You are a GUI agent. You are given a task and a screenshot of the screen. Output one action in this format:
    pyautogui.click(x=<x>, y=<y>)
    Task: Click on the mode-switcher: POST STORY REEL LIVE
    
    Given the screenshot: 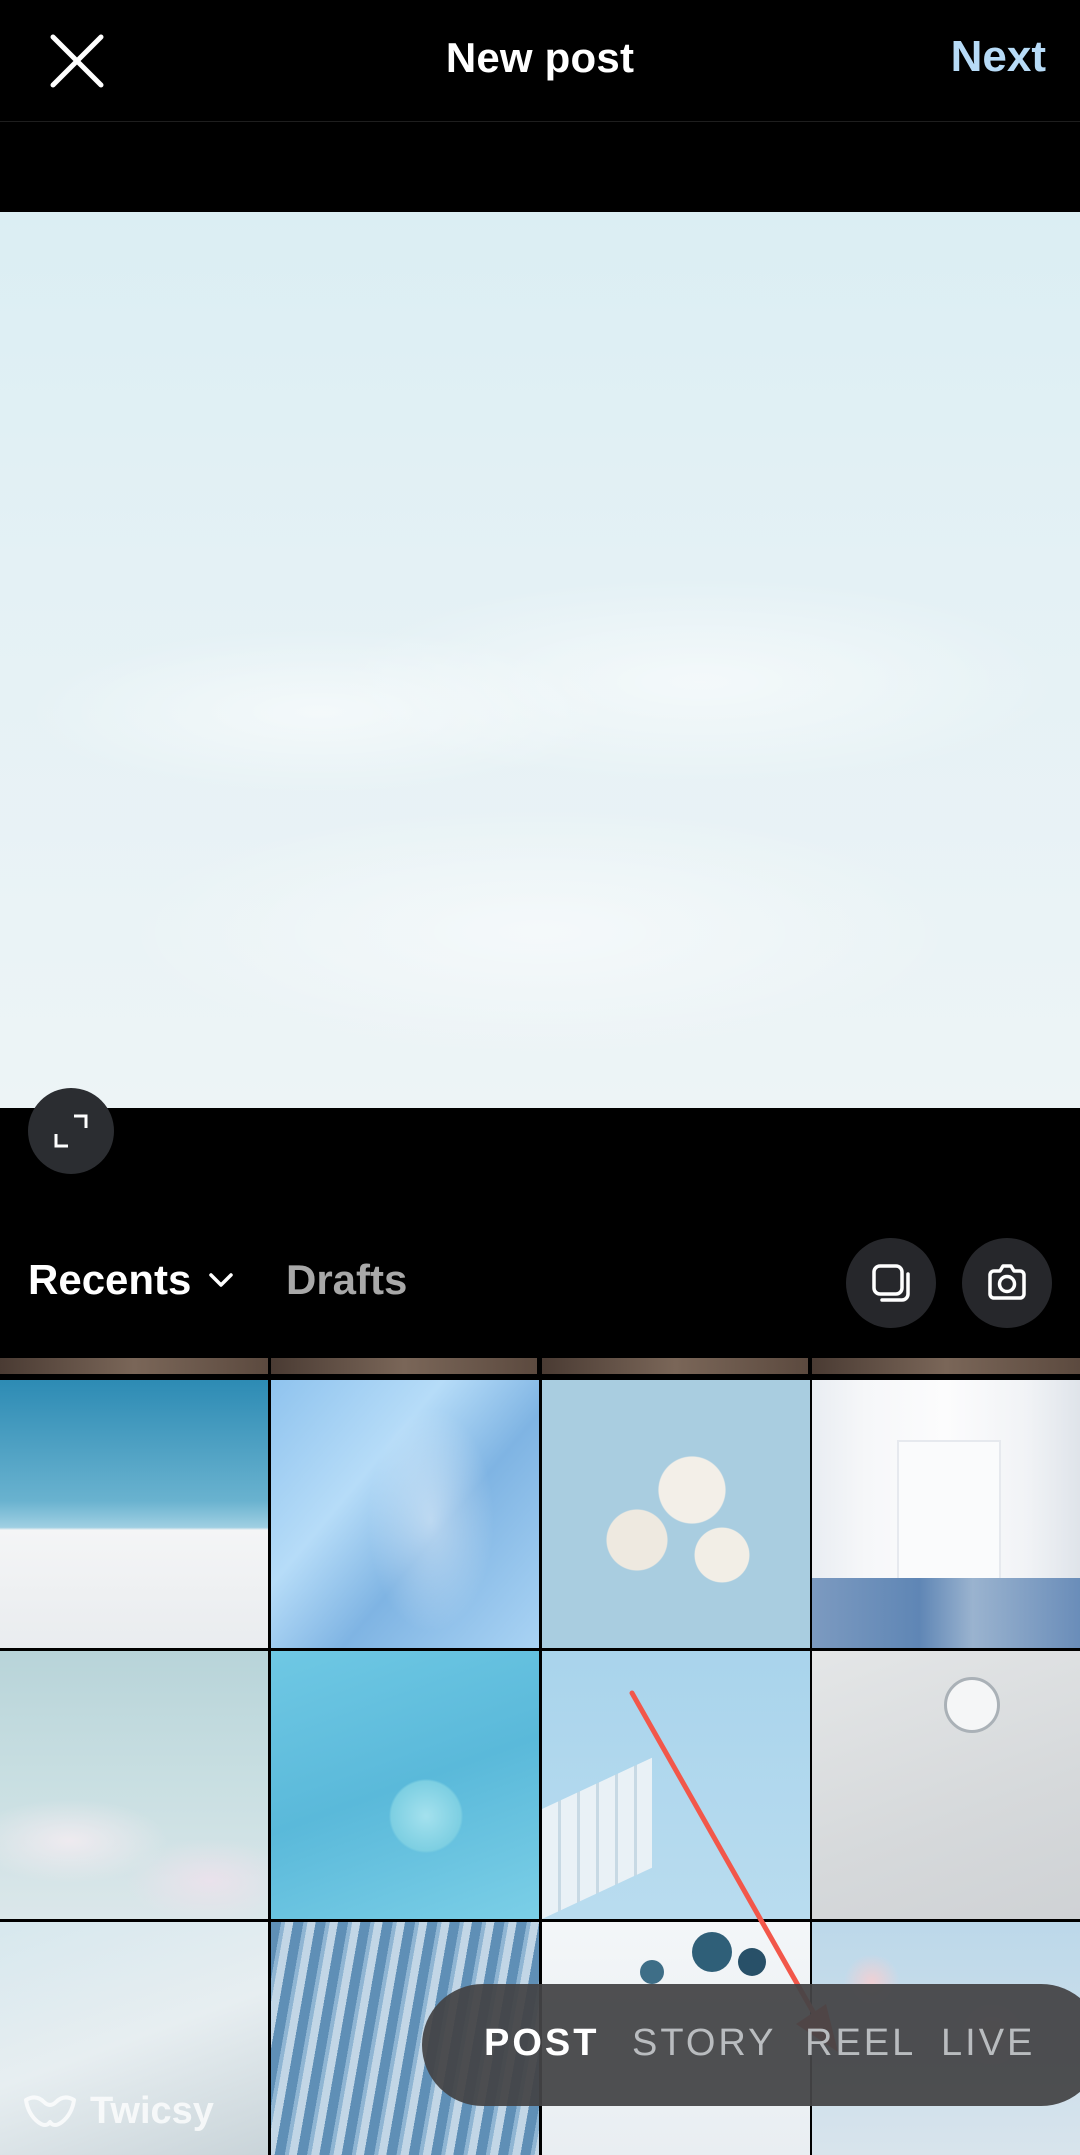 What is the action you would take?
    pyautogui.click(x=751, y=2045)
    